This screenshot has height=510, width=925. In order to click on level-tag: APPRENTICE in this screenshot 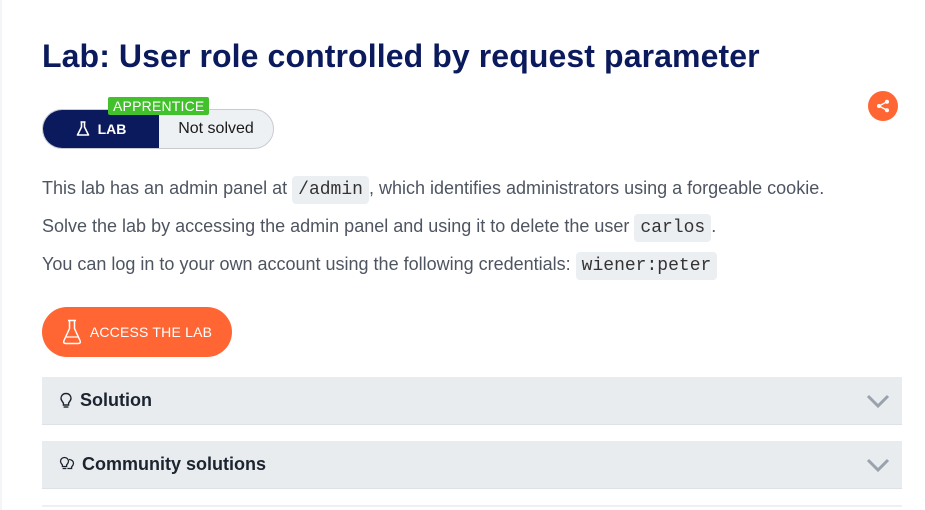, I will do `click(159, 106)`.